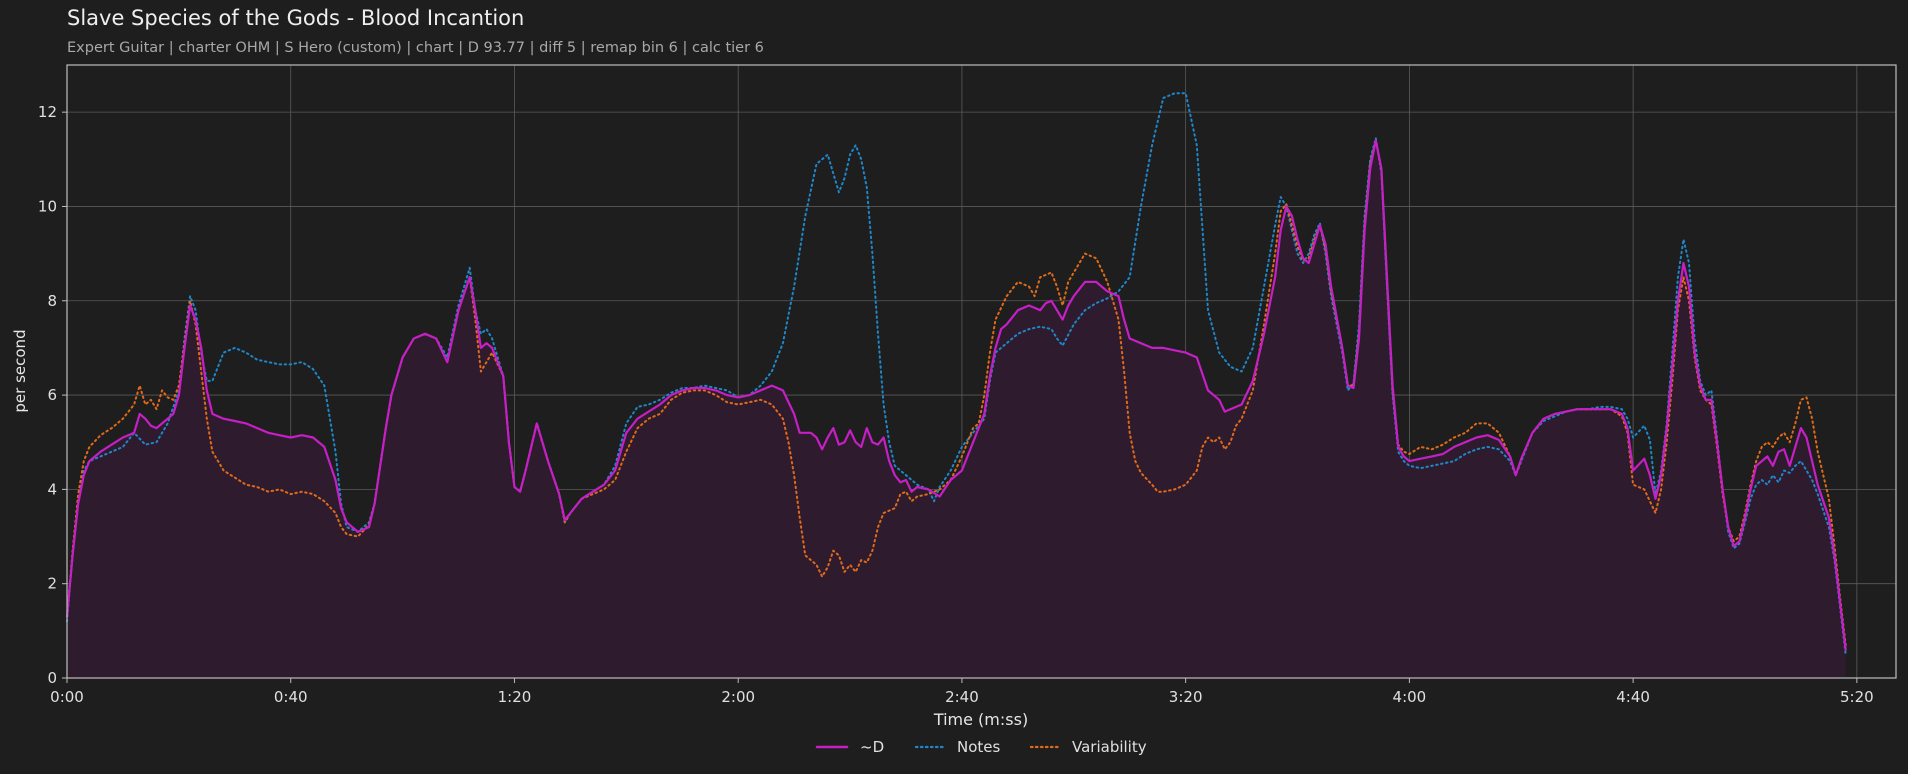 The image size is (1908, 774). What do you see at coordinates (1186, 697) in the screenshot?
I see `x-tick-label: 3:20` at bounding box center [1186, 697].